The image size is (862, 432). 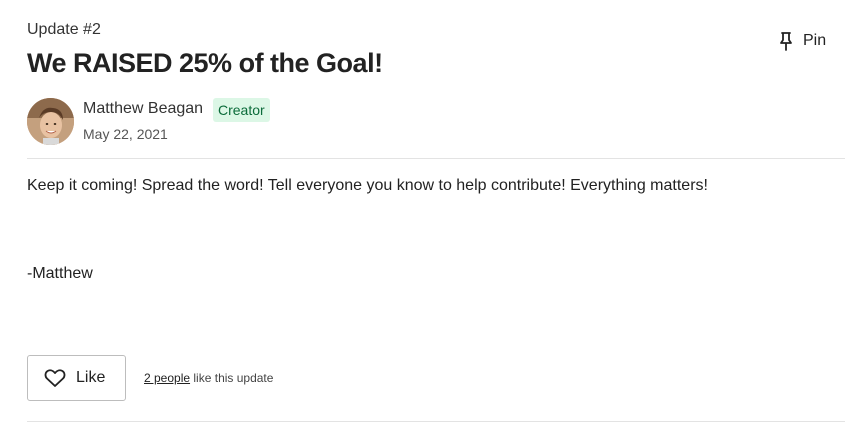 I want to click on like-button: Like, so click(x=76, y=378).